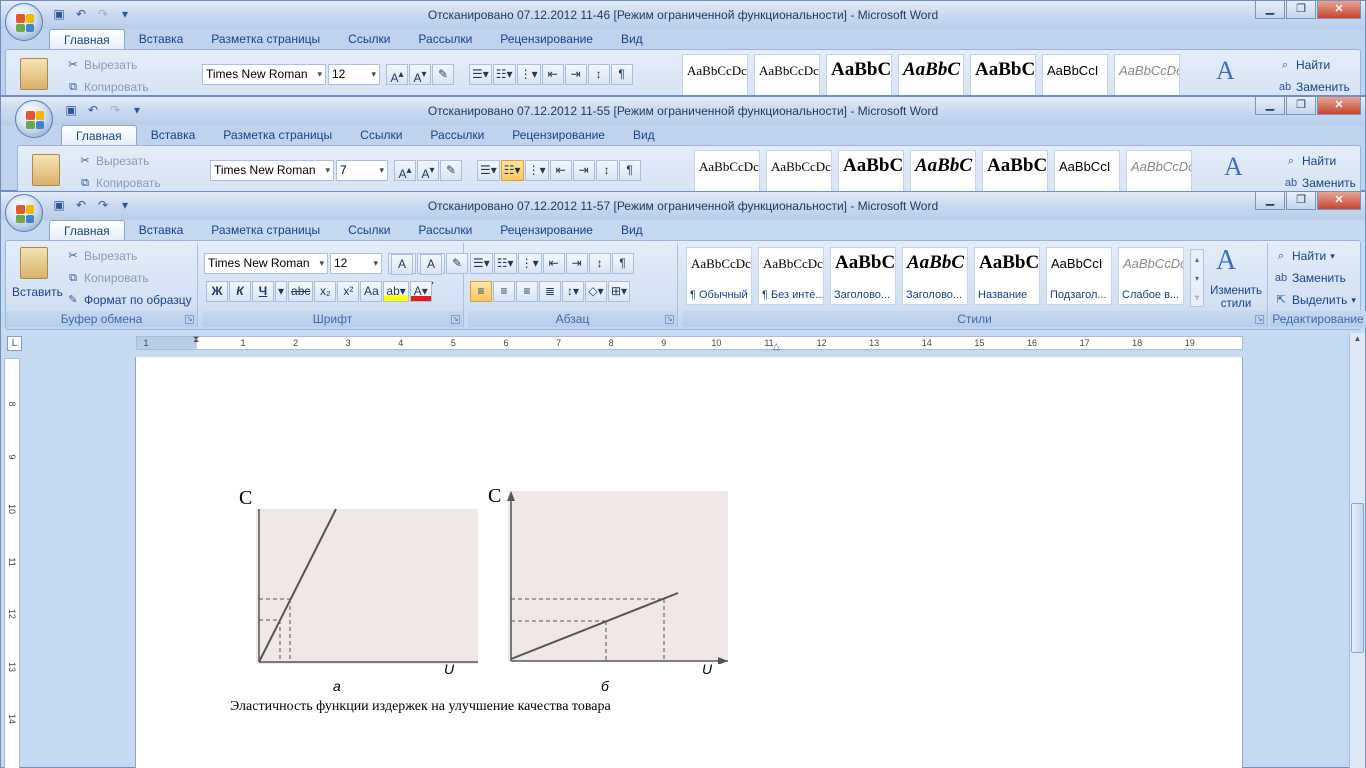 The height and width of the screenshot is (768, 1366). I want to click on style-title: AaBbC Название, so click(1007, 276).